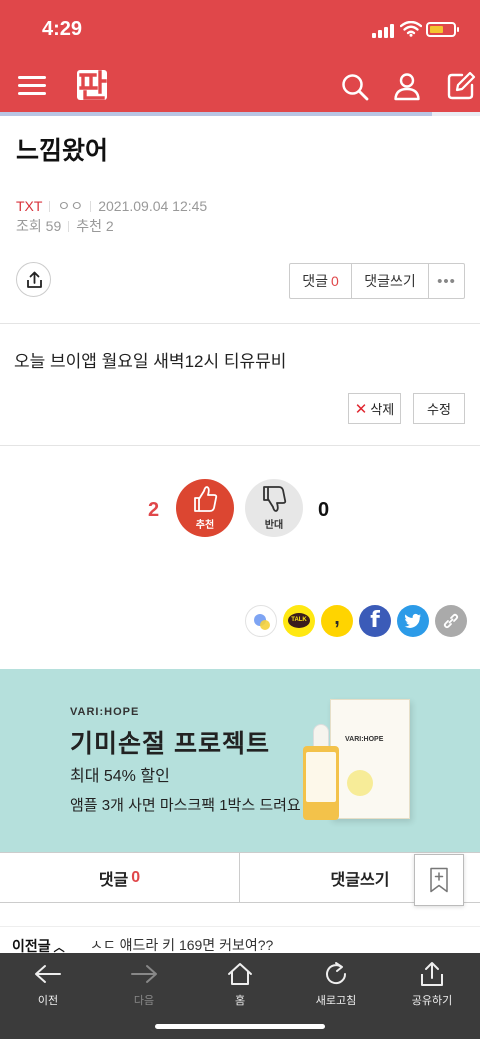 This screenshot has width=480, height=1039. What do you see at coordinates (92, 85) in the screenshot?
I see `pann-logo` at bounding box center [92, 85].